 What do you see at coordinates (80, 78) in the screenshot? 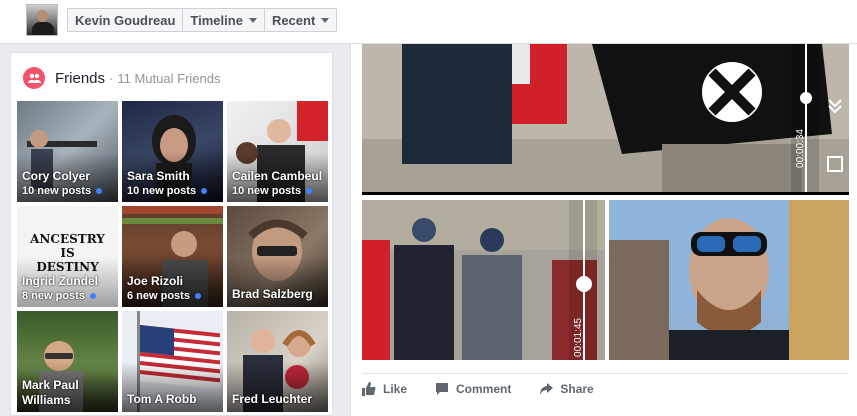
I see `friends-title: Friends` at bounding box center [80, 78].